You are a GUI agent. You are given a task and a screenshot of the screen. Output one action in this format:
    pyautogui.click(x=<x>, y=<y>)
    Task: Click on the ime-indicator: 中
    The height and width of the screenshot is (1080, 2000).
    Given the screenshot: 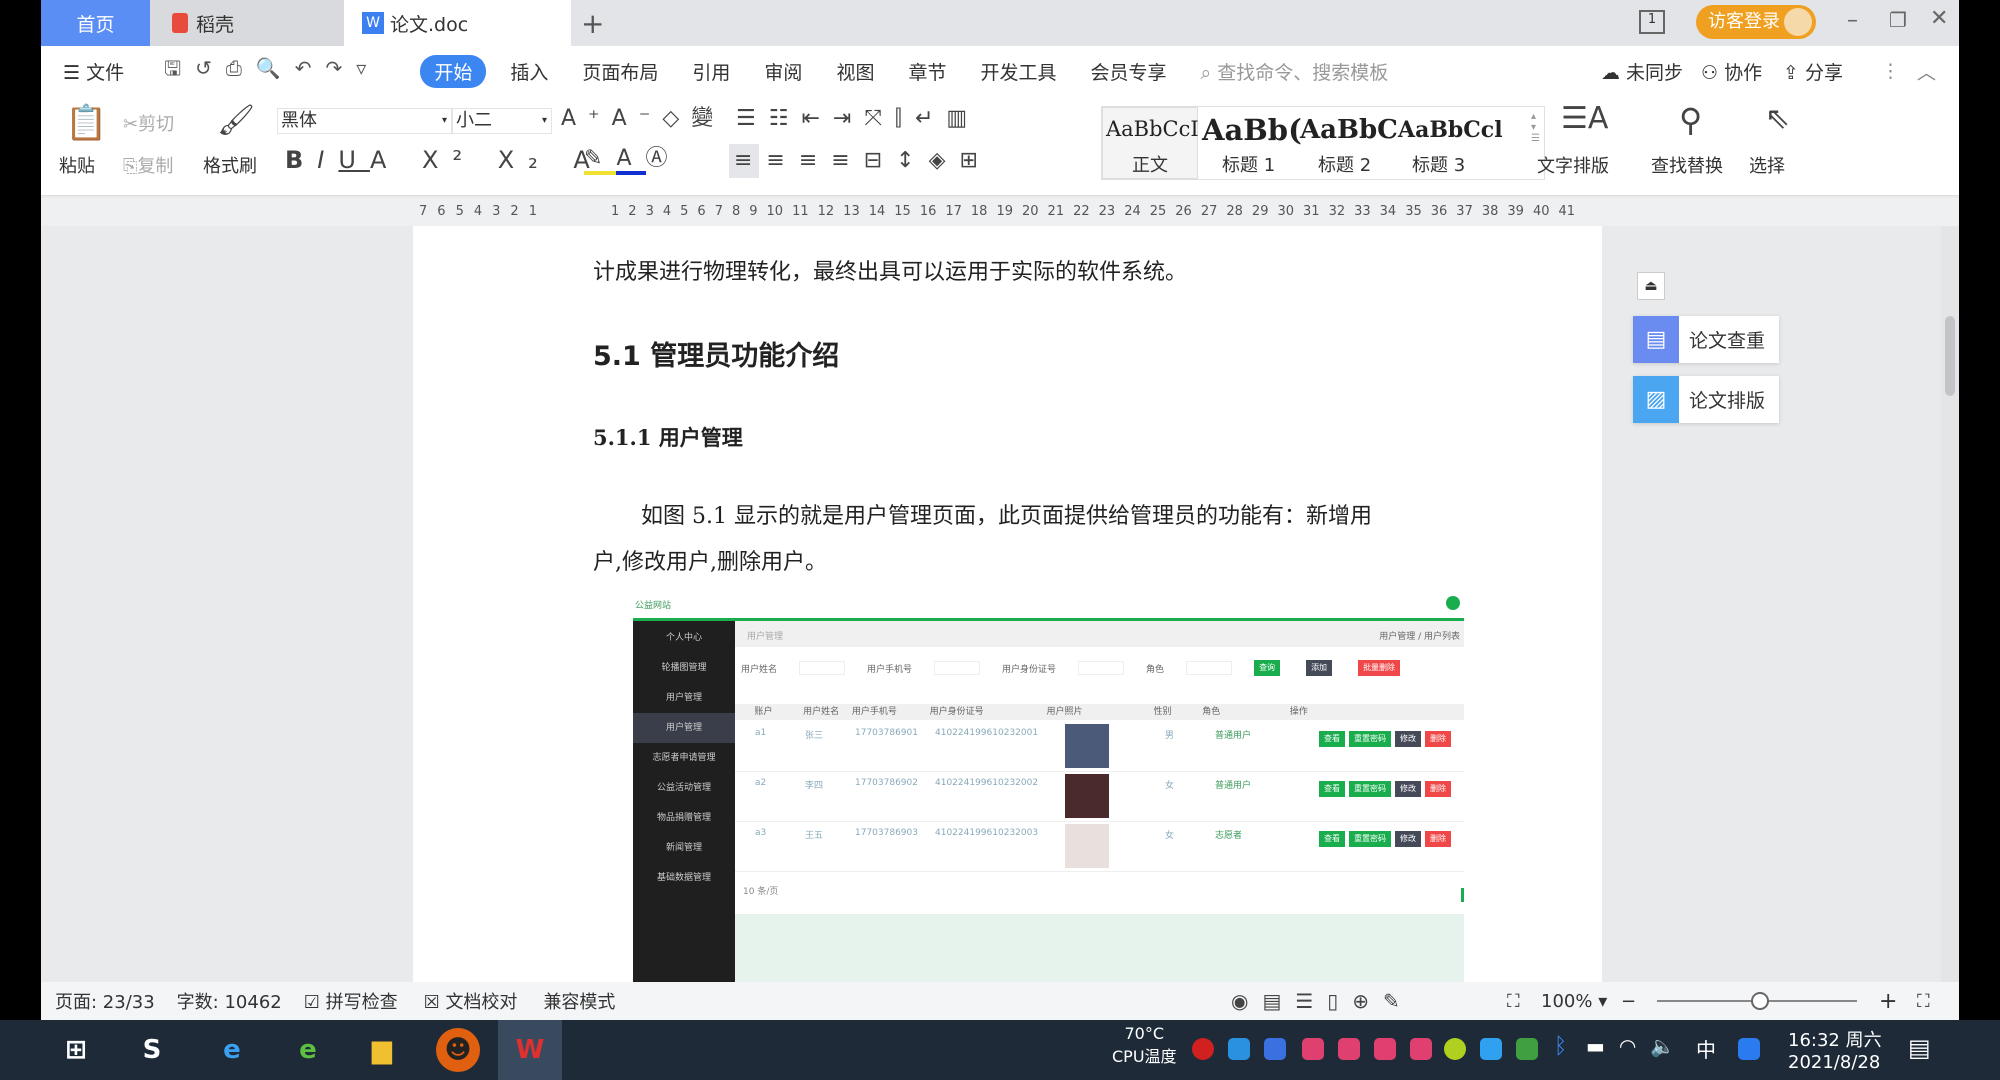 What is the action you would take?
    pyautogui.click(x=1706, y=1048)
    